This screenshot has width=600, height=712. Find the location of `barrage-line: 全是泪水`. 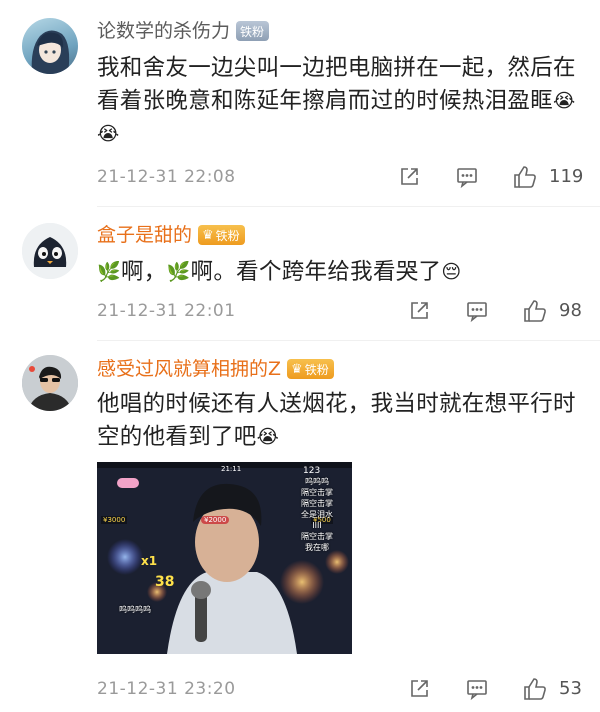

barrage-line: 全是泪水 is located at coordinates (317, 514).